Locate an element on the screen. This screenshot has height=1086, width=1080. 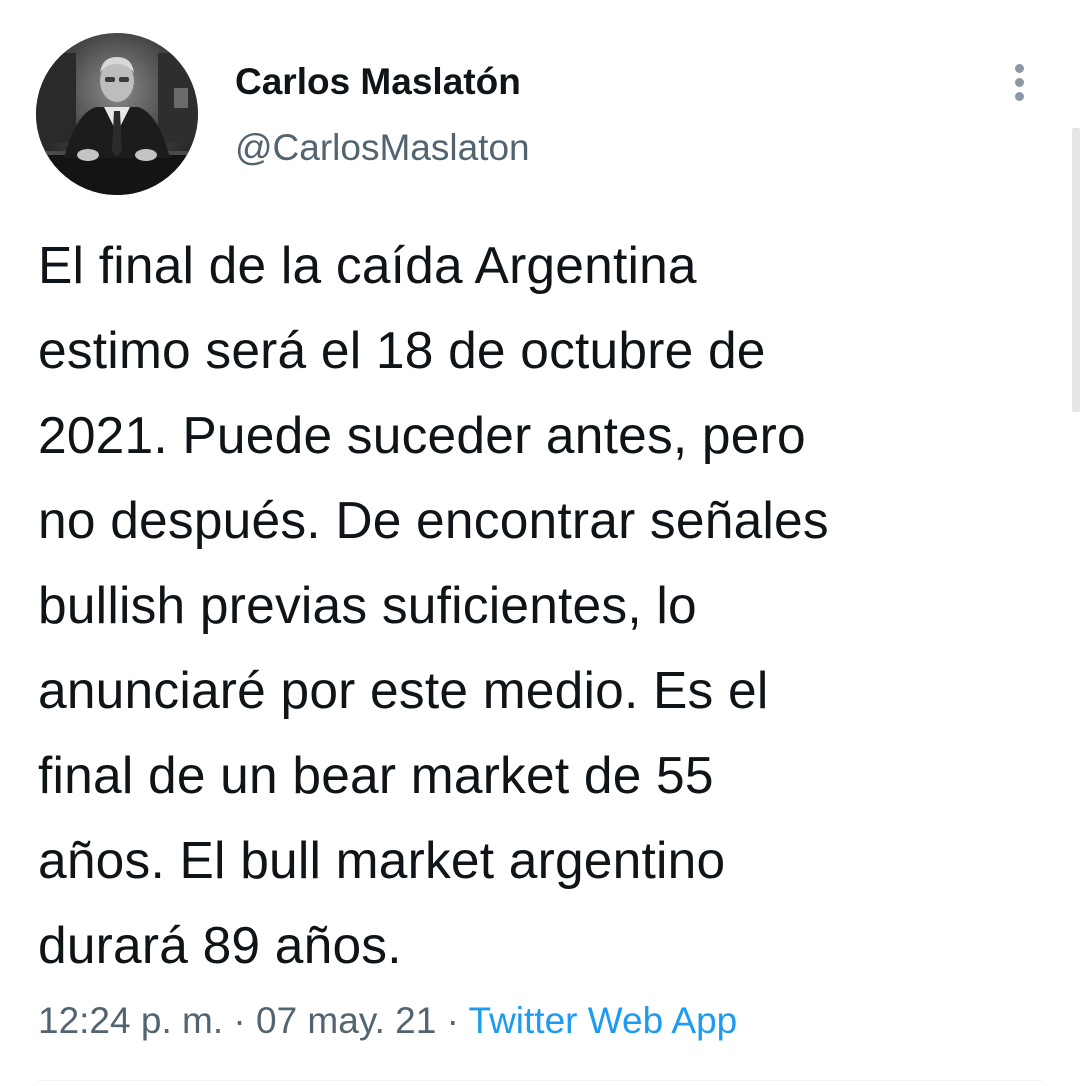
tweet-line: final de un bear market de 55 is located at coordinates (376, 775).